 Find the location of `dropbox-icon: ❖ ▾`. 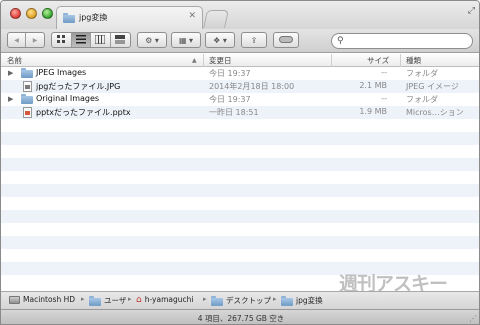

dropbox-icon: ❖ ▾ is located at coordinates (220, 40).